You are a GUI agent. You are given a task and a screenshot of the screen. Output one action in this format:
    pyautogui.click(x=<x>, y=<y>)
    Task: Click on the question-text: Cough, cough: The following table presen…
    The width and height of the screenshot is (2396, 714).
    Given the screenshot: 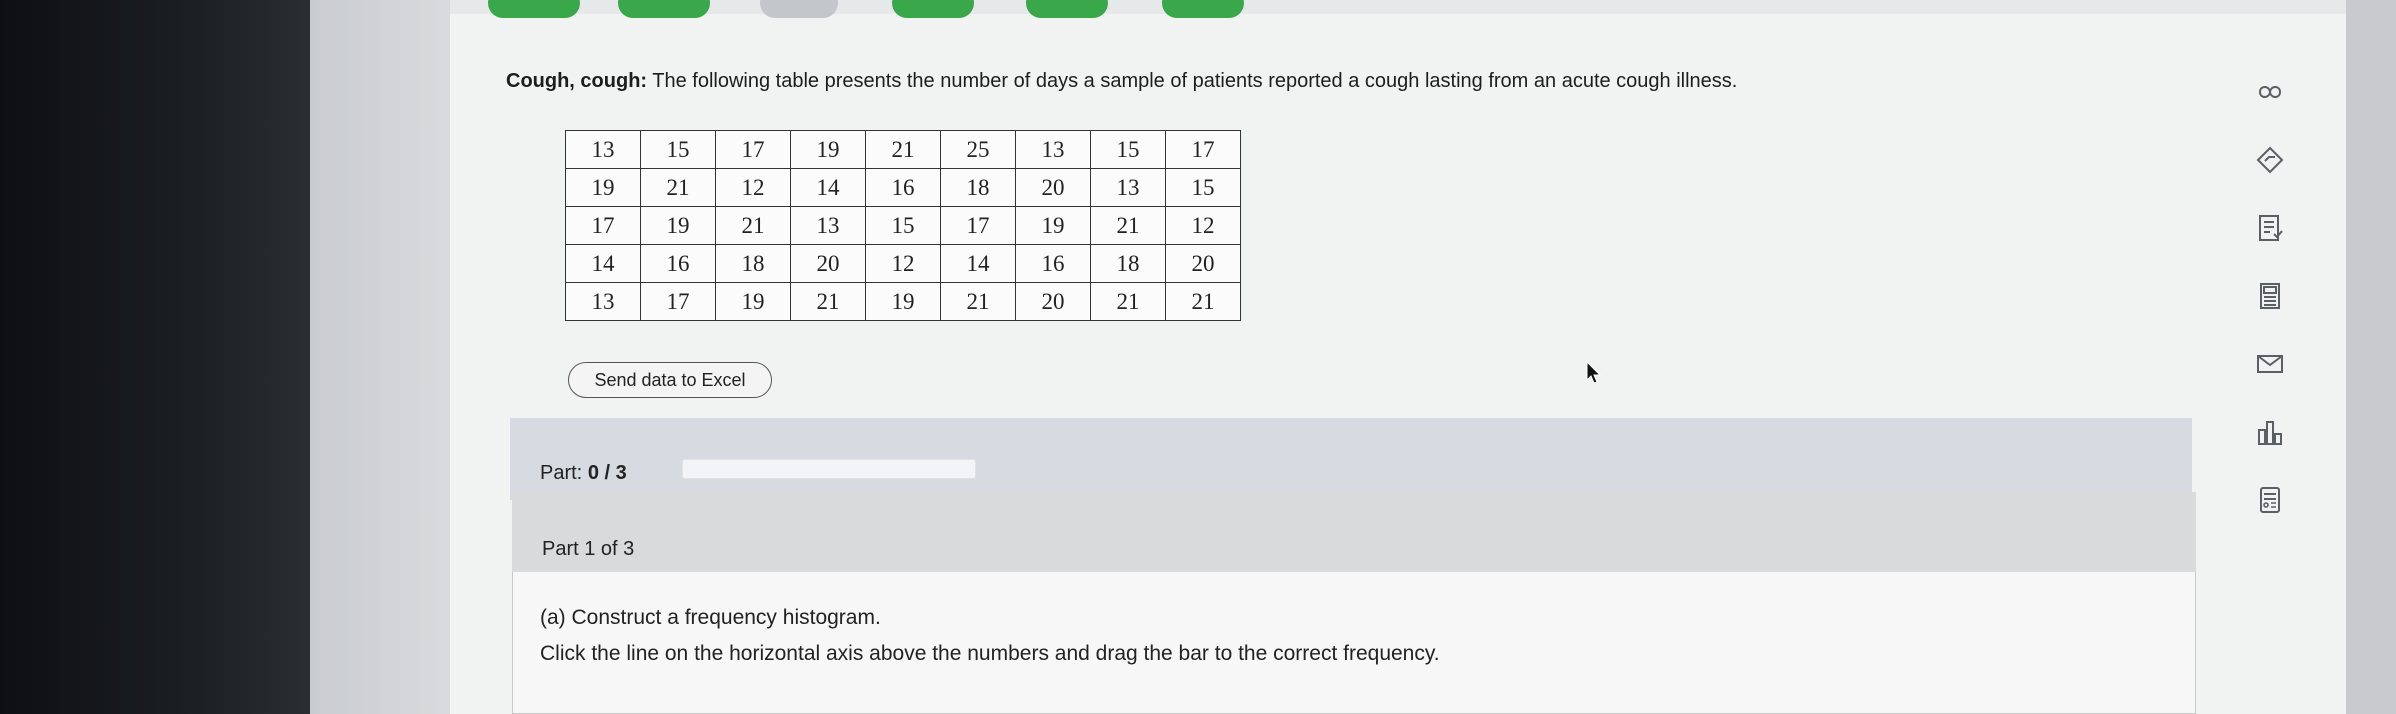 What is the action you would take?
    pyautogui.click(x=1121, y=81)
    